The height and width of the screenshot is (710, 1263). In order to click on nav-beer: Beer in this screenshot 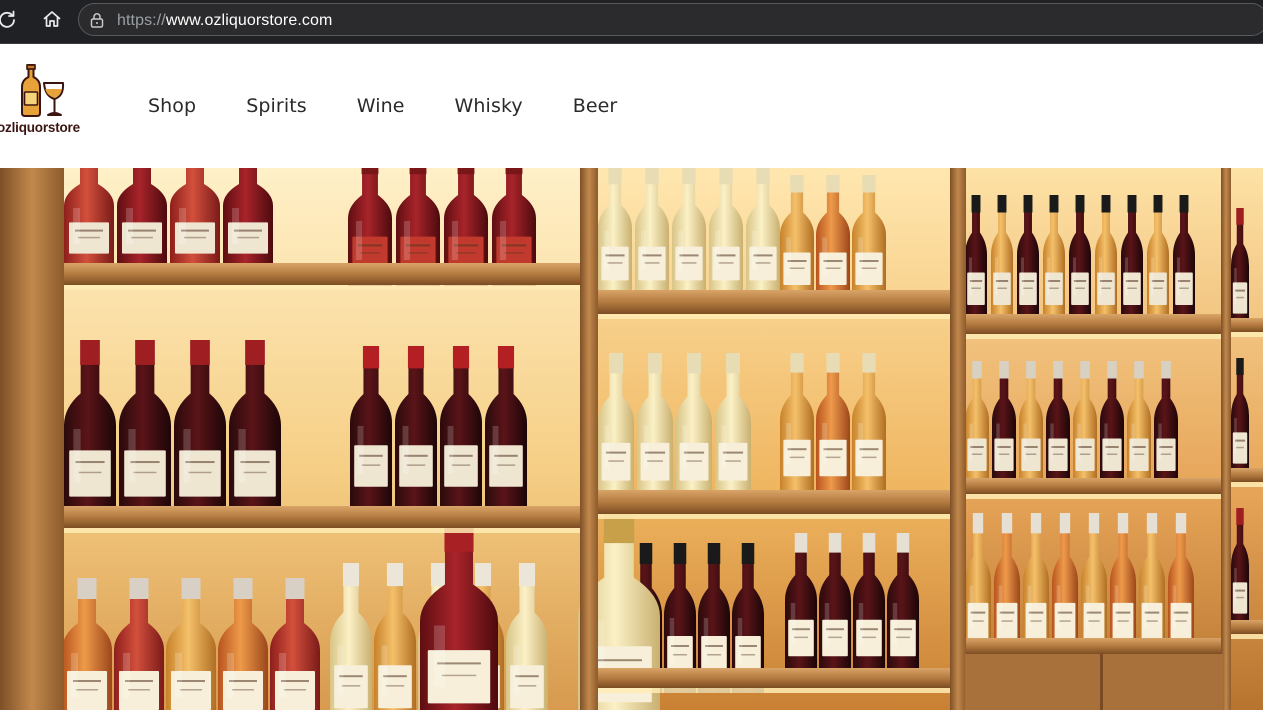, I will do `click(595, 106)`.